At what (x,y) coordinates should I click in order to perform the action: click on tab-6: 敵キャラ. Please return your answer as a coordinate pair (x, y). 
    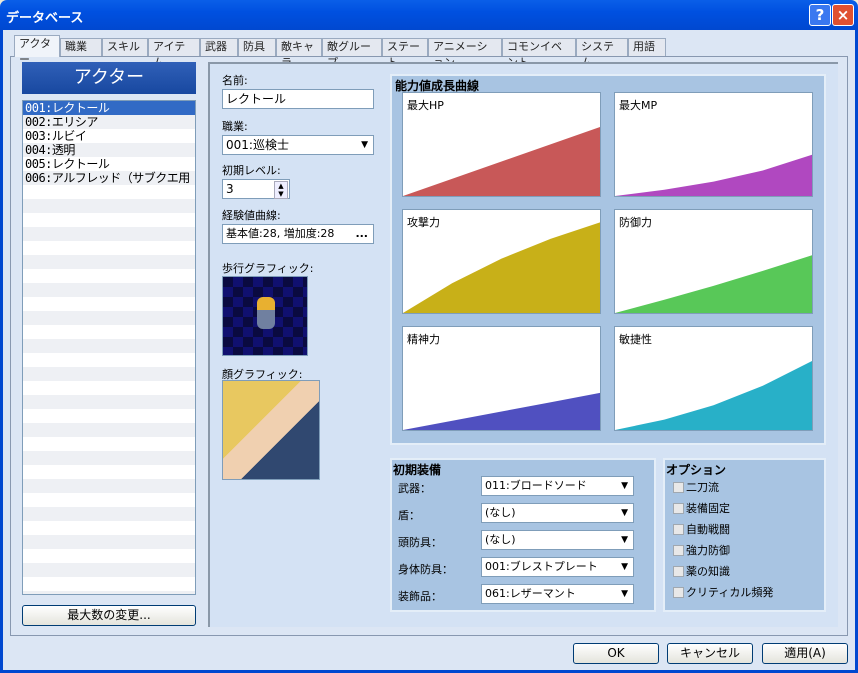
    Looking at the image, I should click on (299, 53).